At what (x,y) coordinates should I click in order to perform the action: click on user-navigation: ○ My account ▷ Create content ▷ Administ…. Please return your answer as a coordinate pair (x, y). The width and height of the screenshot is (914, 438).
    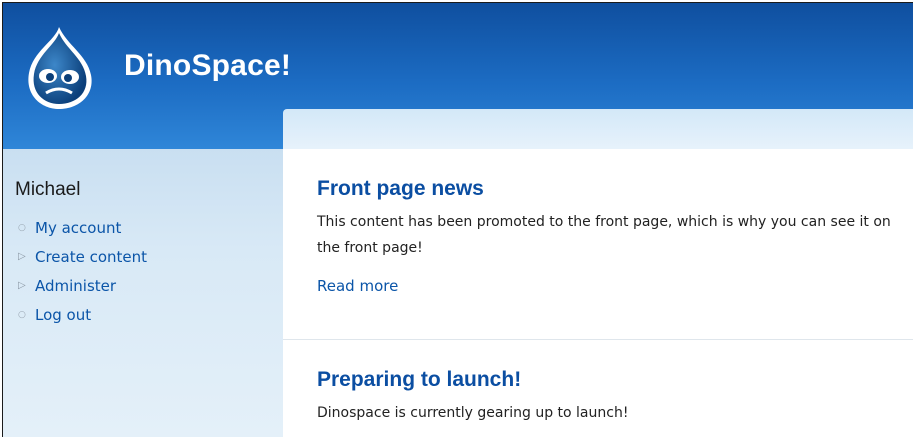
    Looking at the image, I should click on (81, 271).